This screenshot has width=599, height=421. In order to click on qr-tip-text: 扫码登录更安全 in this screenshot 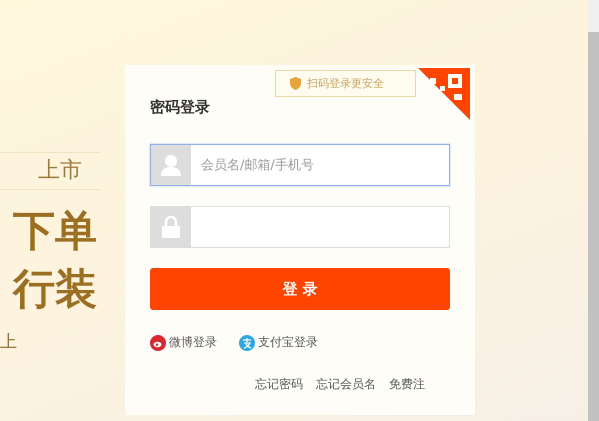, I will do `click(345, 83)`.